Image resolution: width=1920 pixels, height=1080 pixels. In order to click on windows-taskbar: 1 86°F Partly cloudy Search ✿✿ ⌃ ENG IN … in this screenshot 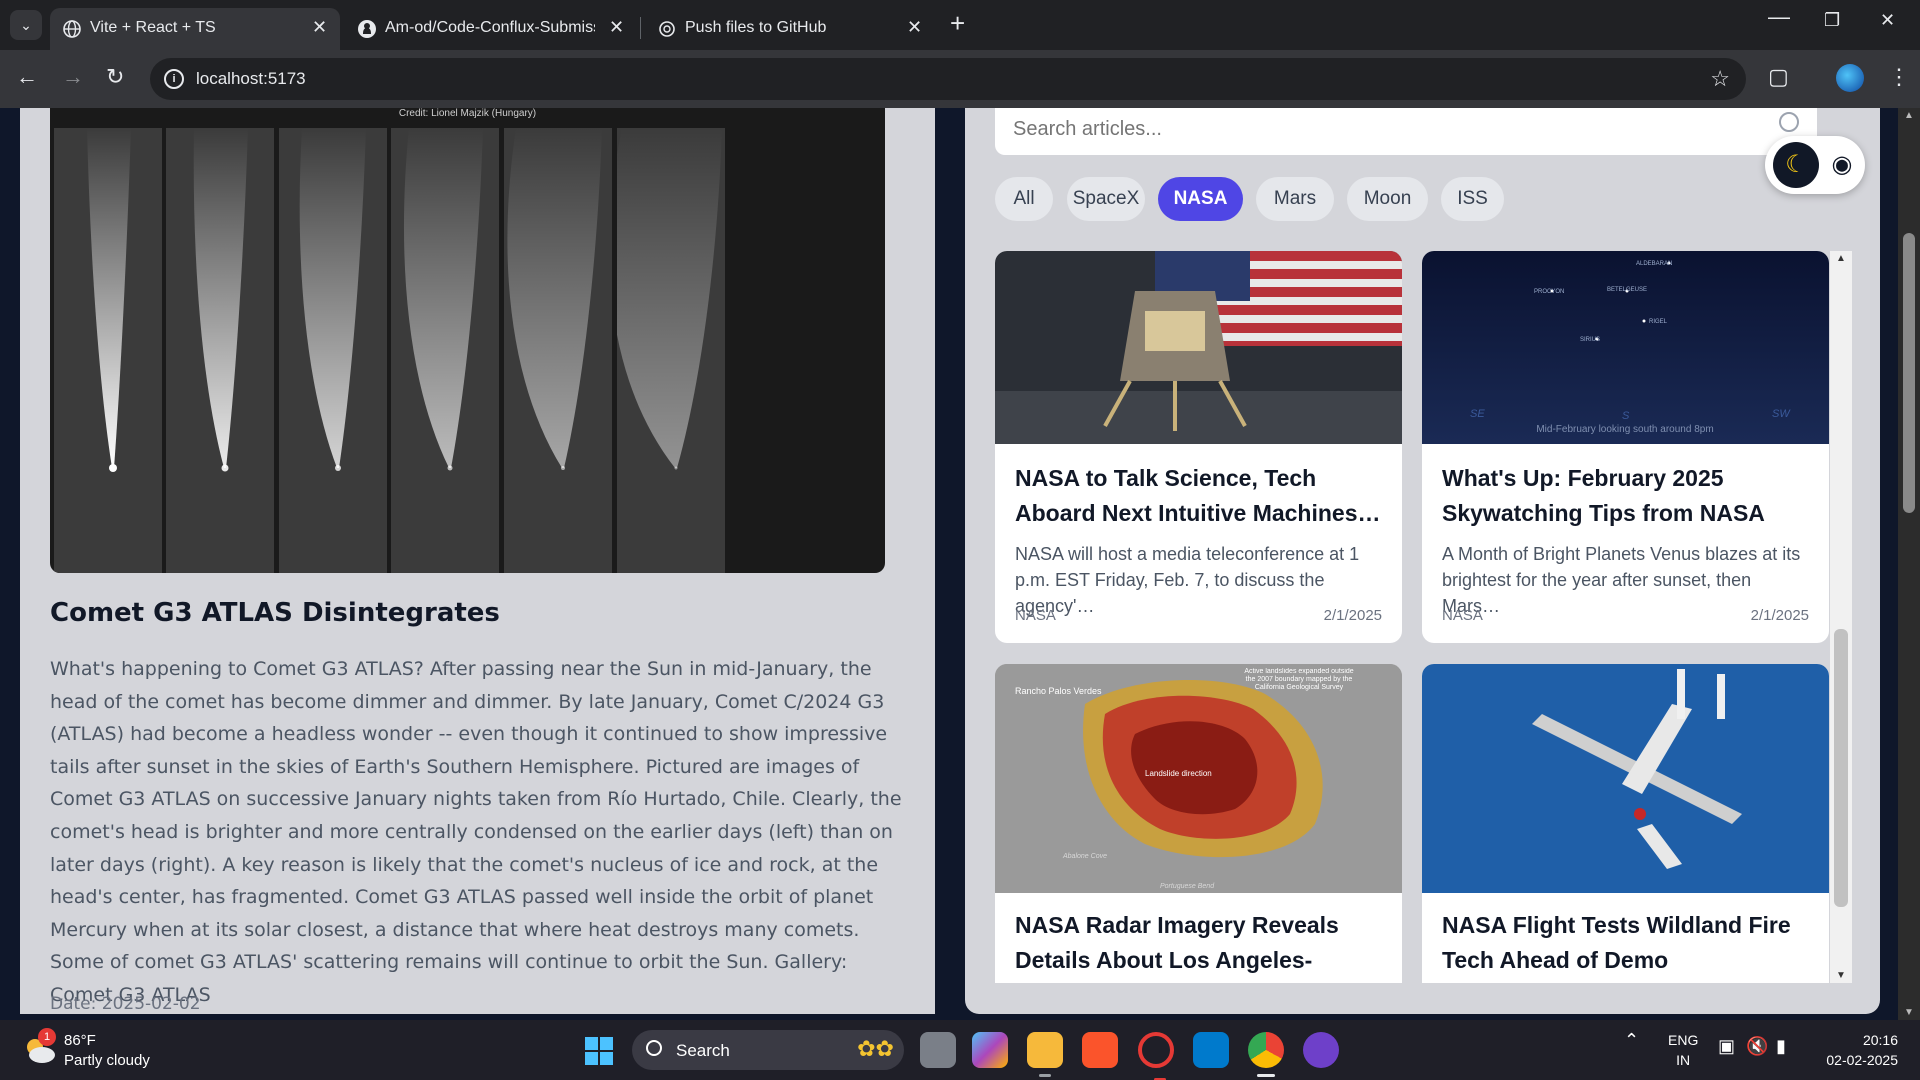, I will do `click(960, 1050)`.